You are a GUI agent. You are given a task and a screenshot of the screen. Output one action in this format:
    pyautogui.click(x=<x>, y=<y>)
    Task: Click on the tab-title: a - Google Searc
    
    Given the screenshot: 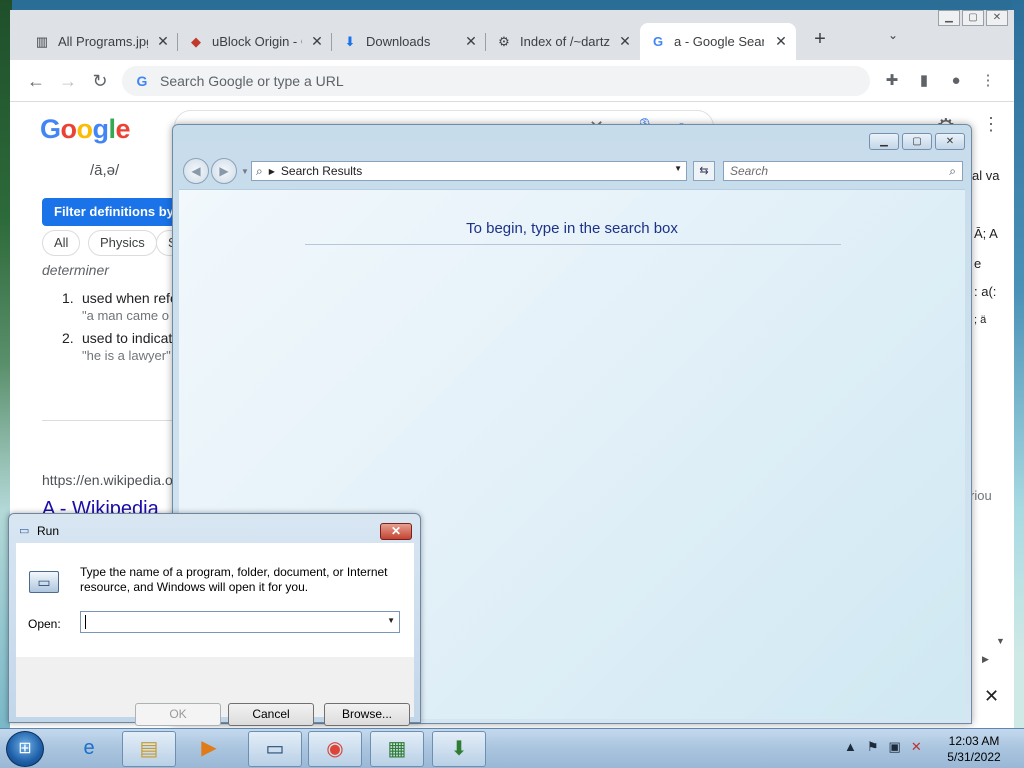 What is the action you would take?
    pyautogui.click(x=719, y=41)
    